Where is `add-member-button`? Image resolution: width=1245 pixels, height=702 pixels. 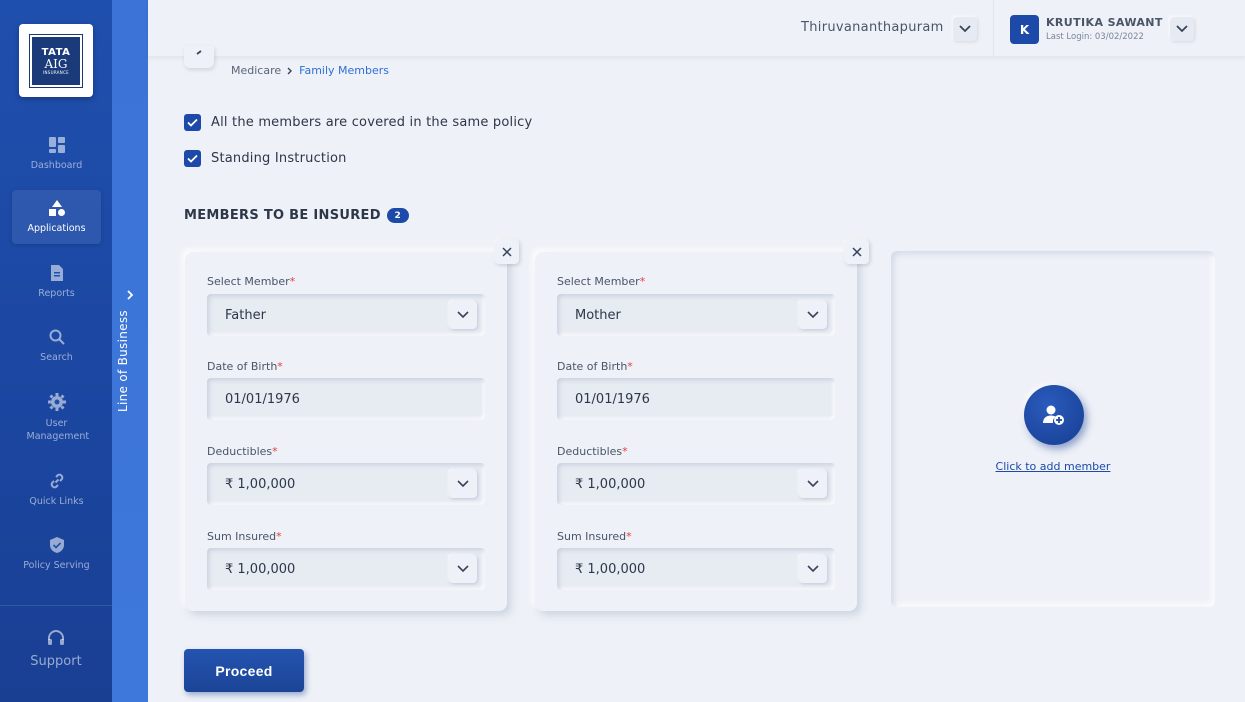 add-member-button is located at coordinates (1054, 415).